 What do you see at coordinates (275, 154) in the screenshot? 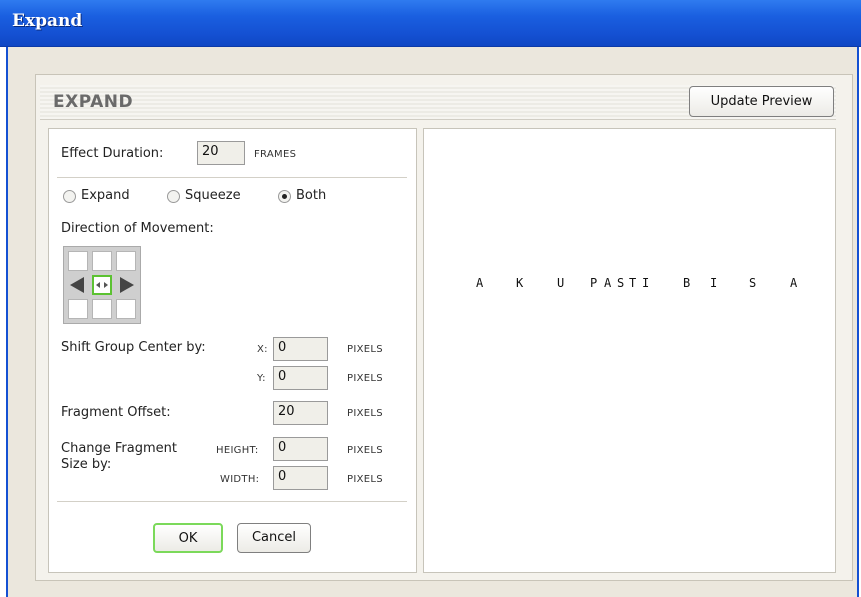
I see `effect-duration-unit: FRAMES` at bounding box center [275, 154].